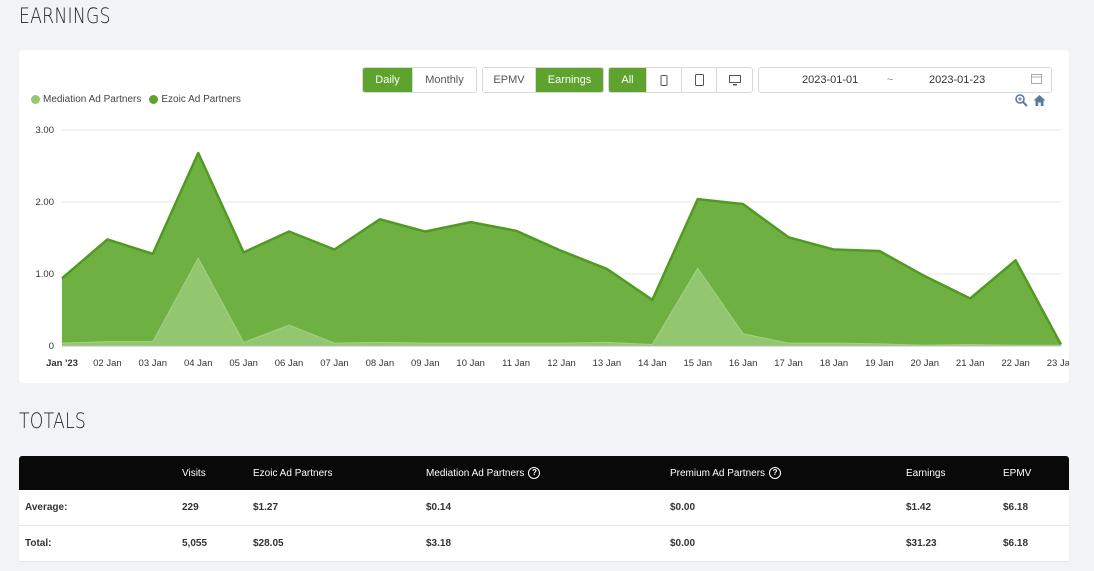 This screenshot has height=571, width=1094. What do you see at coordinates (788, 363) in the screenshot?
I see `x-tick-label: 17 Jan` at bounding box center [788, 363].